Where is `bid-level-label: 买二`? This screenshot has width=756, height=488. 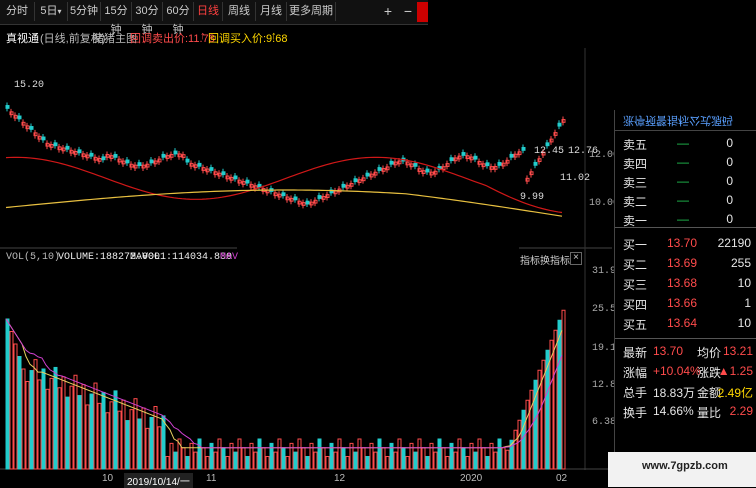
bid-level-label: 买二 is located at coordinates (635, 265).